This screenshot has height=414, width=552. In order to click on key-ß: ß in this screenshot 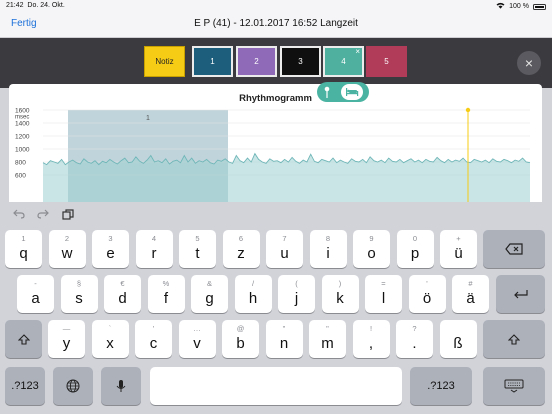, I will do `click(458, 339)`.